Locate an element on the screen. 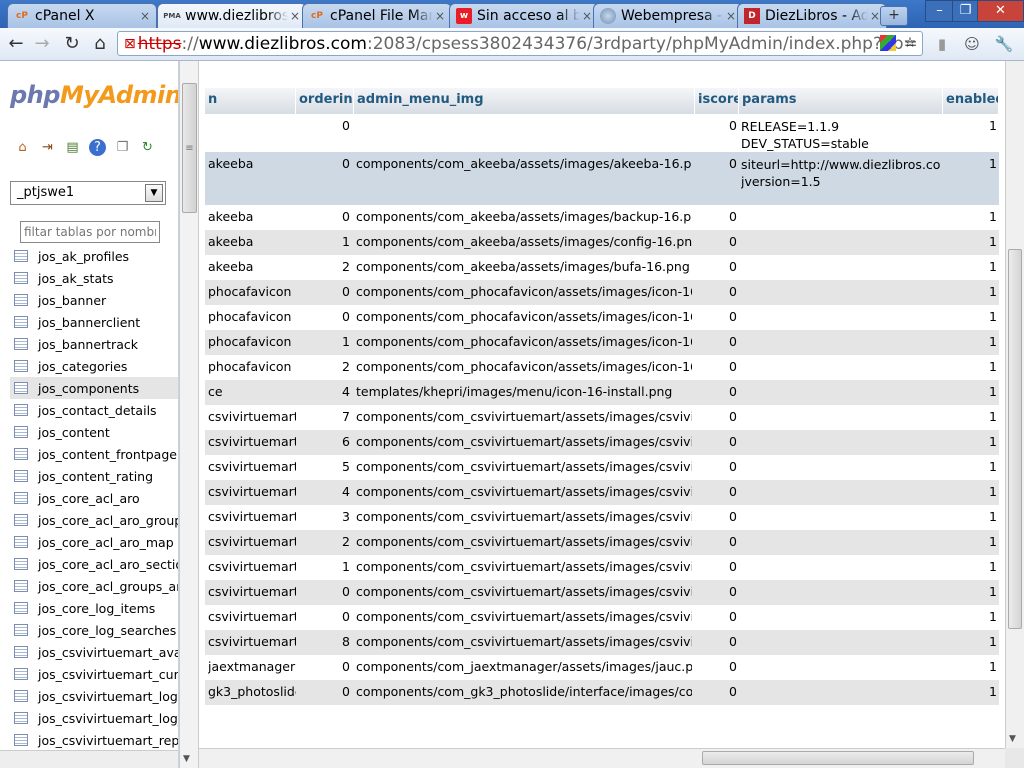 Image resolution: width=1024 pixels, height=768 pixels. minimize-icon: – is located at coordinates (939, 11).